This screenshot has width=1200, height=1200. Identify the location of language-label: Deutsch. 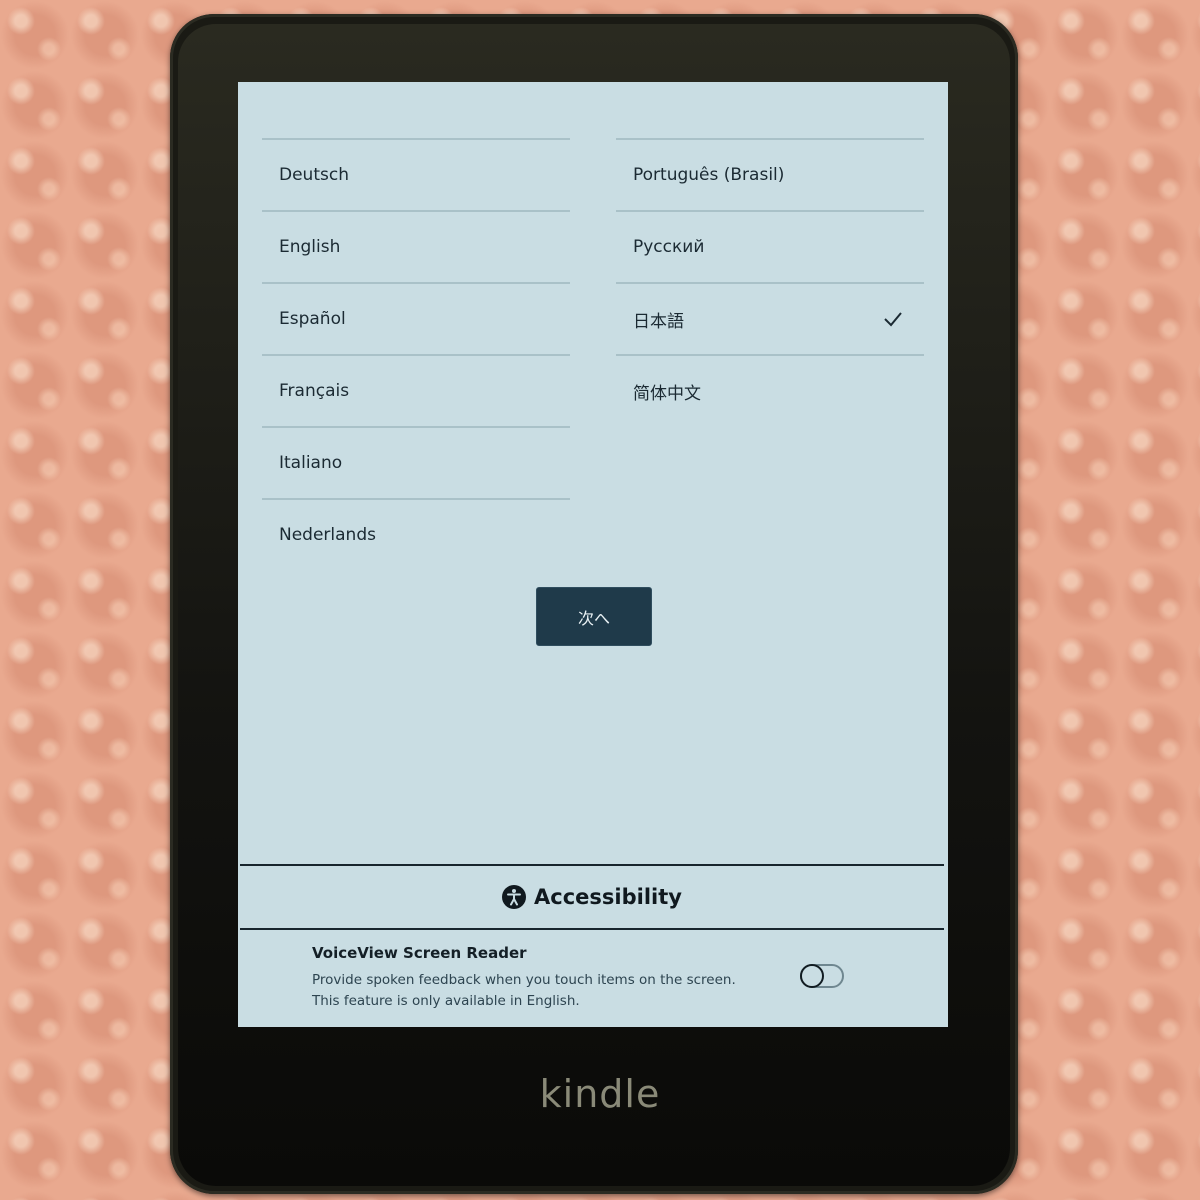
(314, 175).